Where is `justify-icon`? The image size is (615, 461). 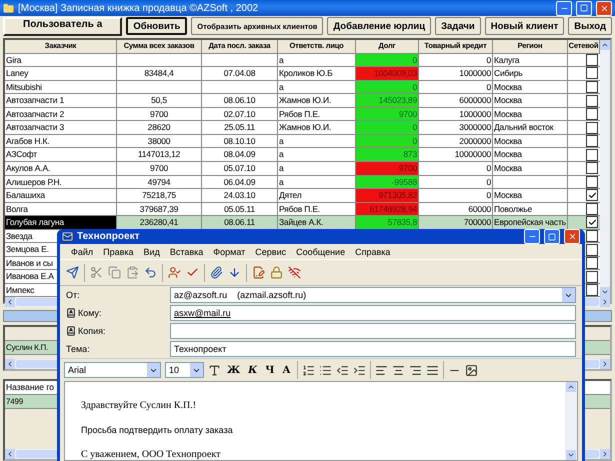
justify-icon is located at coordinates (432, 370).